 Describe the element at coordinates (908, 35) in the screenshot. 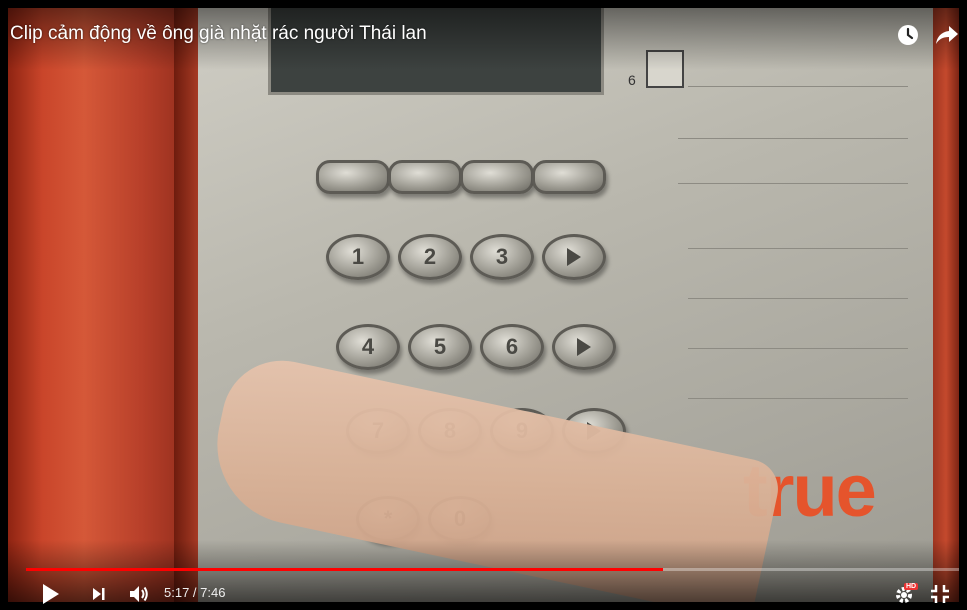

I see `clock-icon` at that location.